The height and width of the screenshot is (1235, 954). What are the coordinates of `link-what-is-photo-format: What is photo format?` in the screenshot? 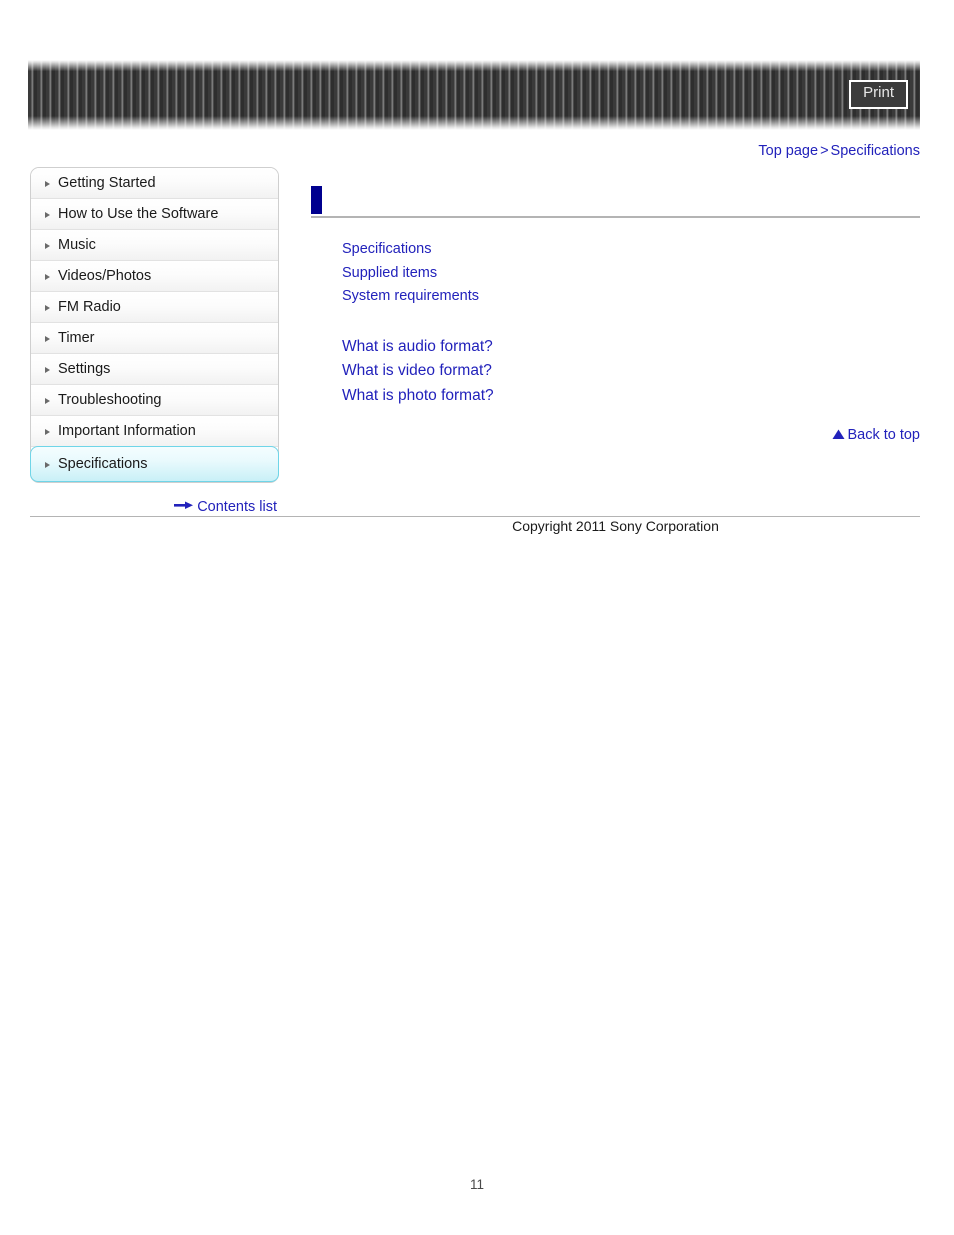 It's located at (631, 396).